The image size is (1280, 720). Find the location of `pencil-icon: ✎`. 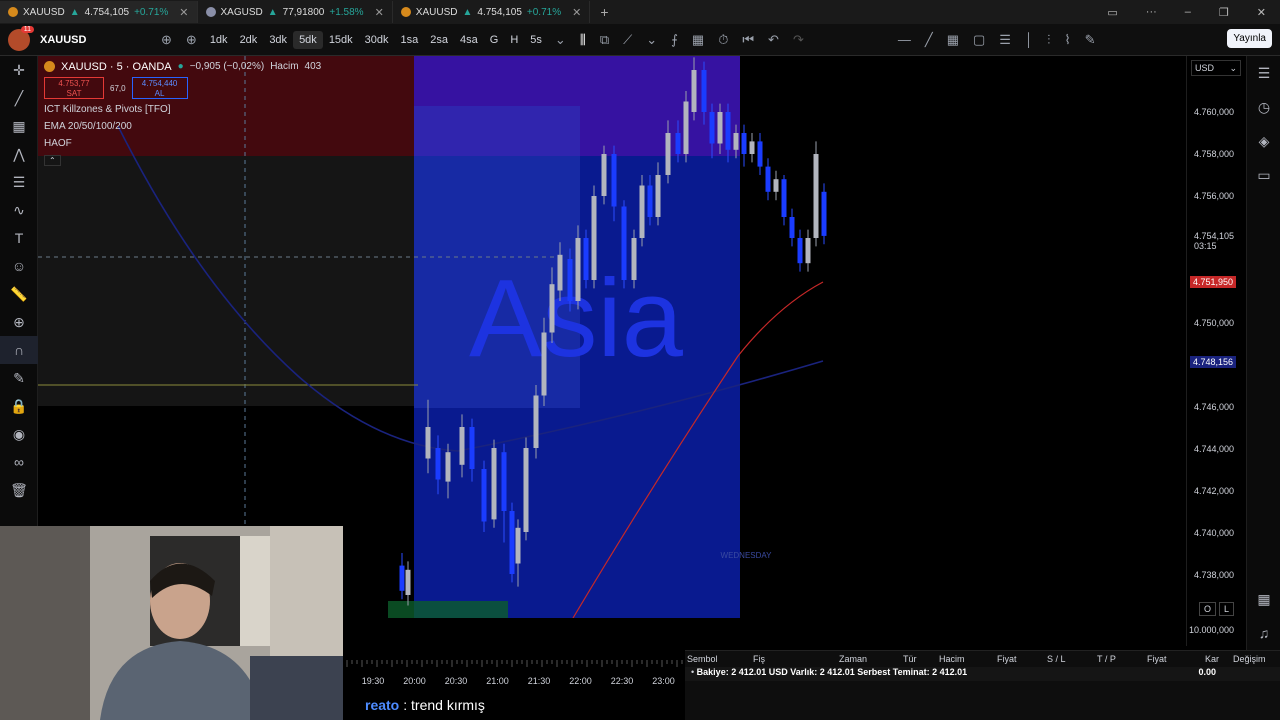

pencil-icon: ✎ is located at coordinates (1090, 40).